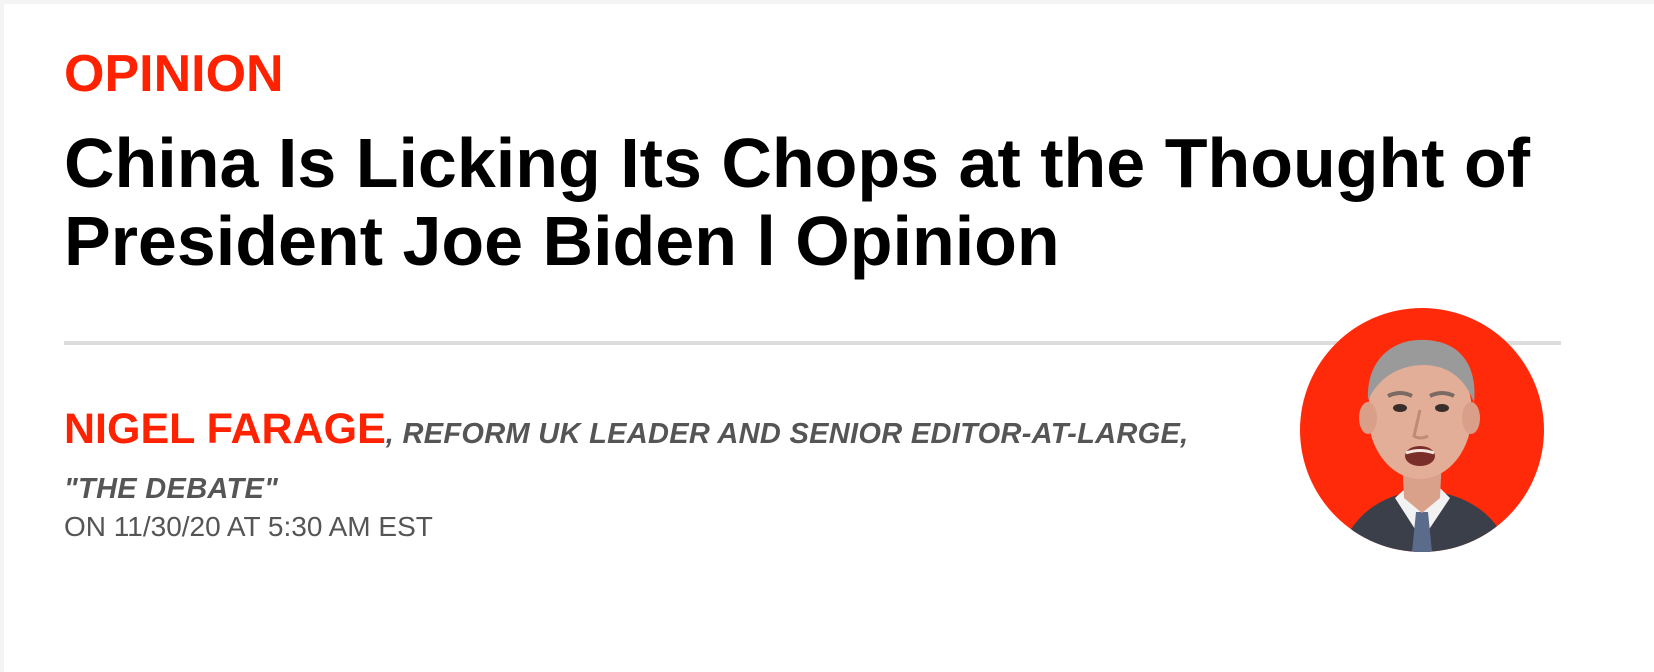 This screenshot has height=672, width=1654. What do you see at coordinates (225, 429) in the screenshot?
I see `author-name: NIGEL FARAGE` at bounding box center [225, 429].